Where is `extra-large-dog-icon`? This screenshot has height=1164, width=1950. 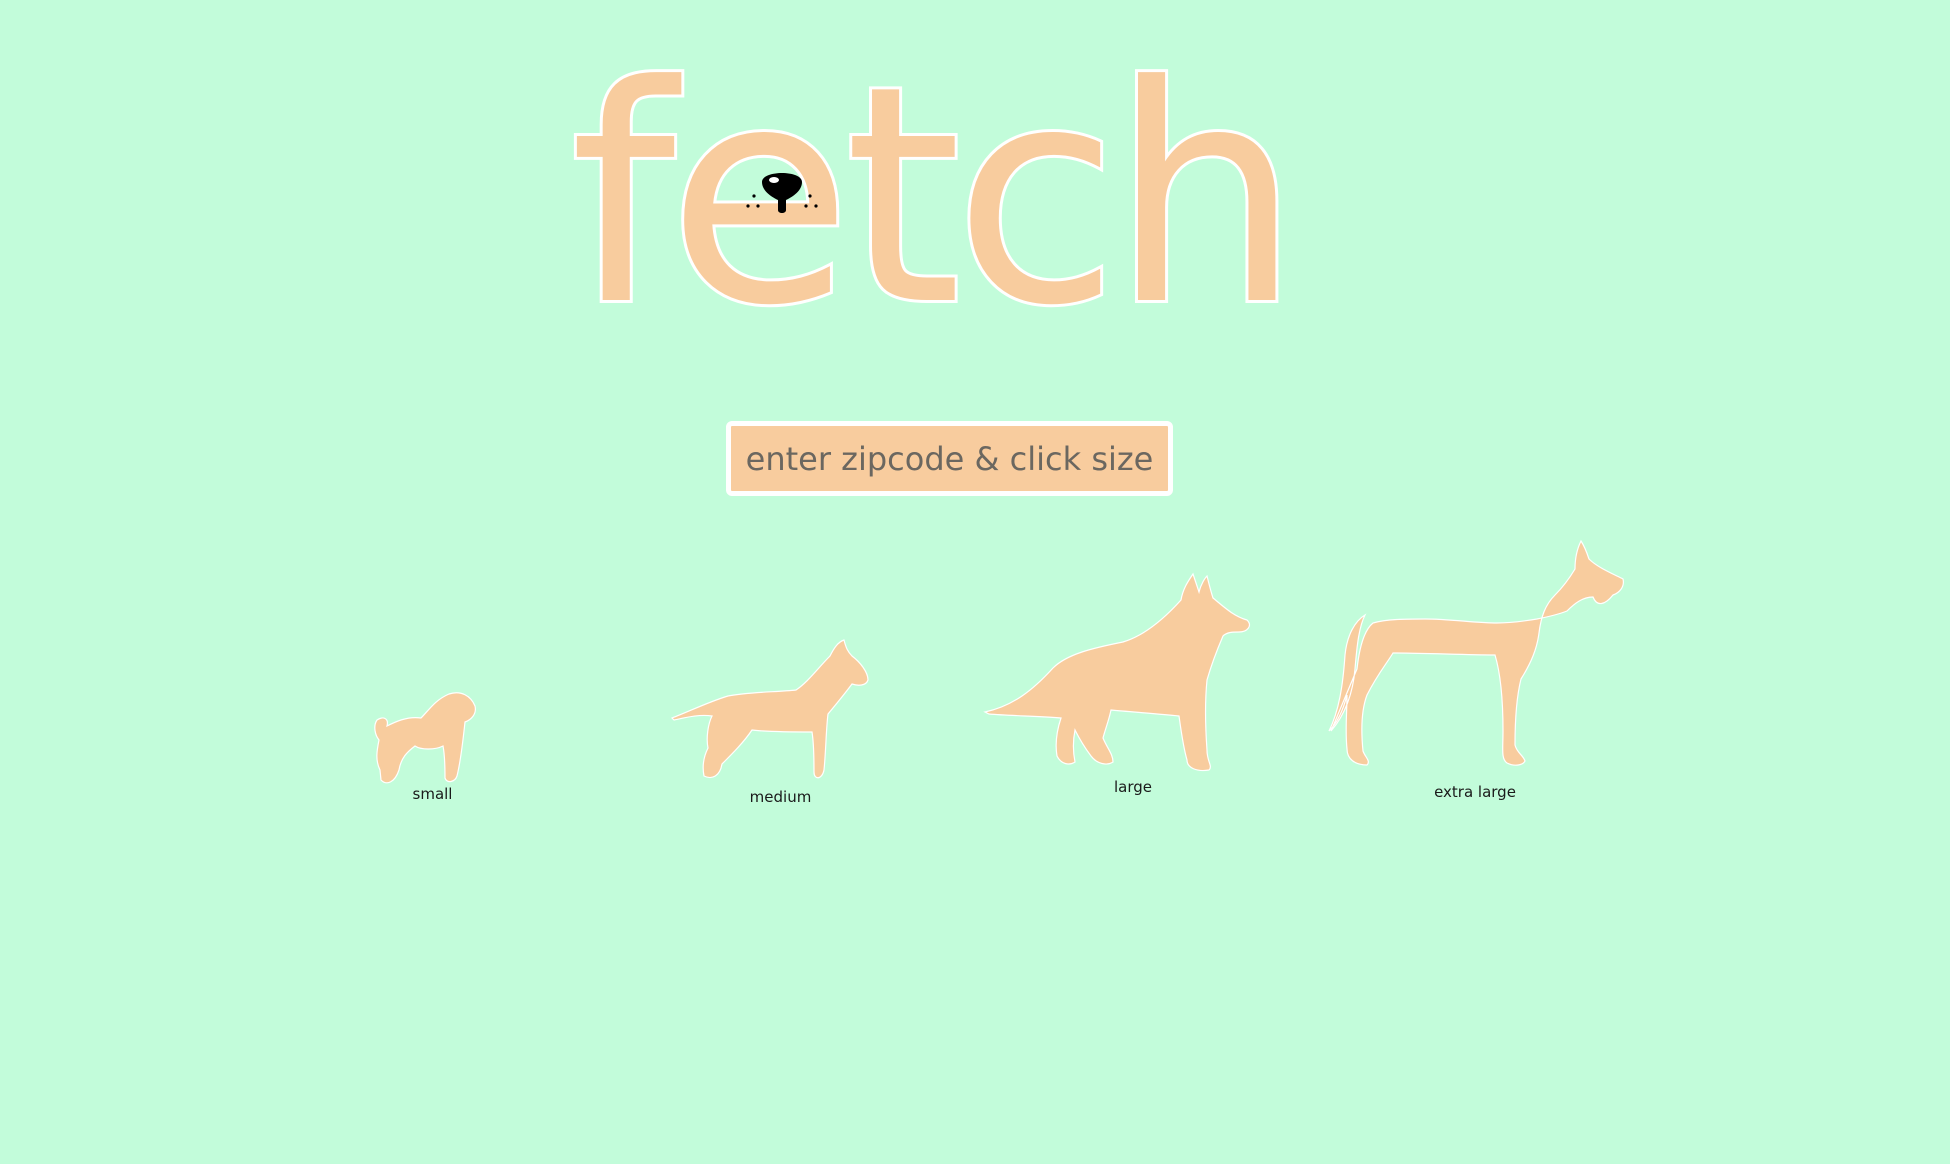 extra-large-dog-icon is located at coordinates (1476, 652).